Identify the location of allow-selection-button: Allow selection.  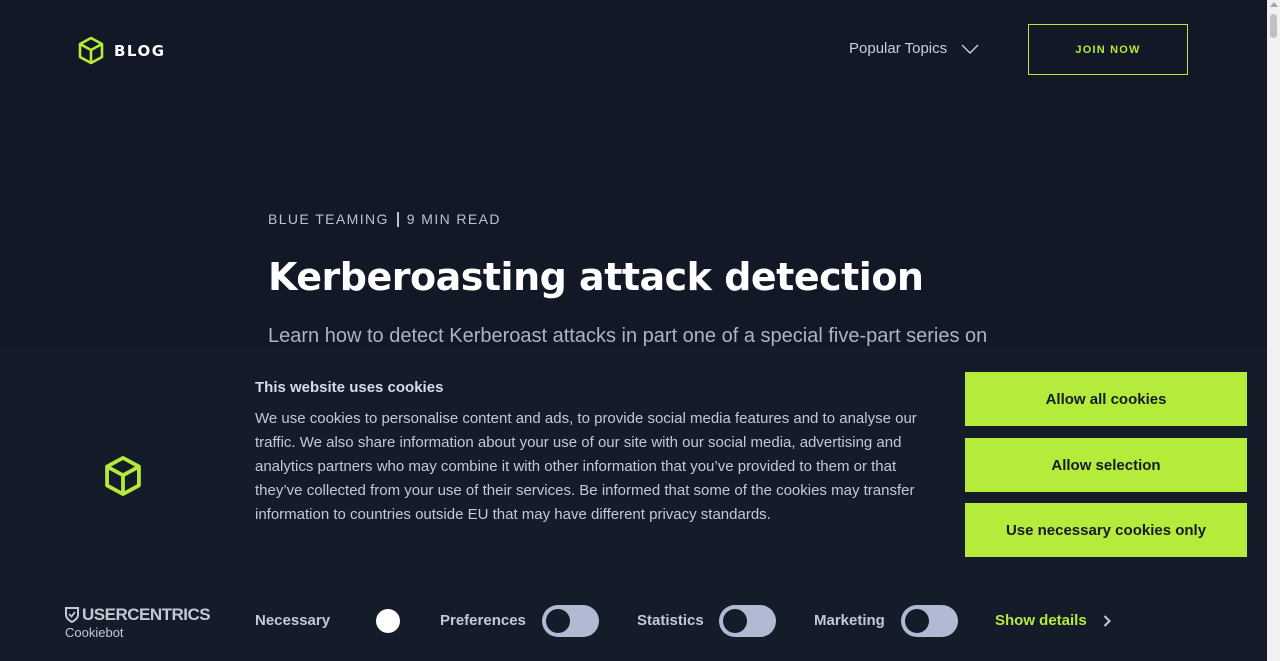
(1106, 465).